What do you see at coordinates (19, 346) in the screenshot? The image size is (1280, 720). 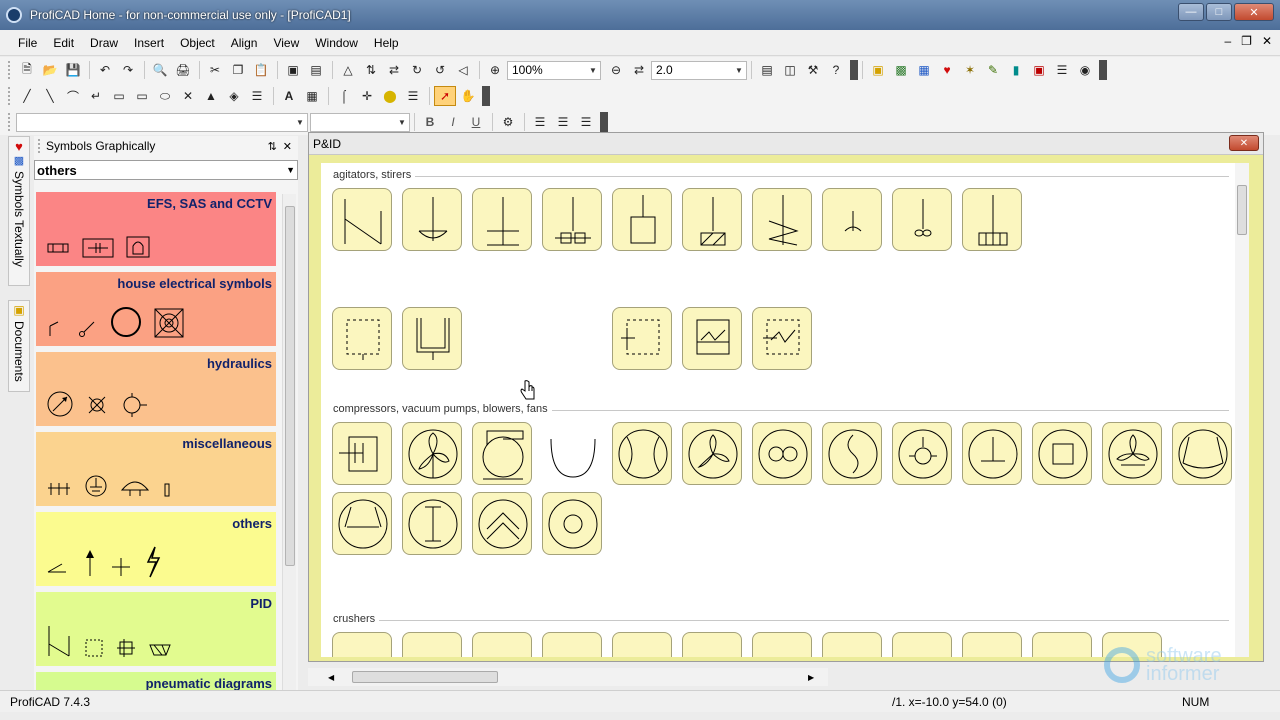 I see `tab-documents: ▣ Documents` at bounding box center [19, 346].